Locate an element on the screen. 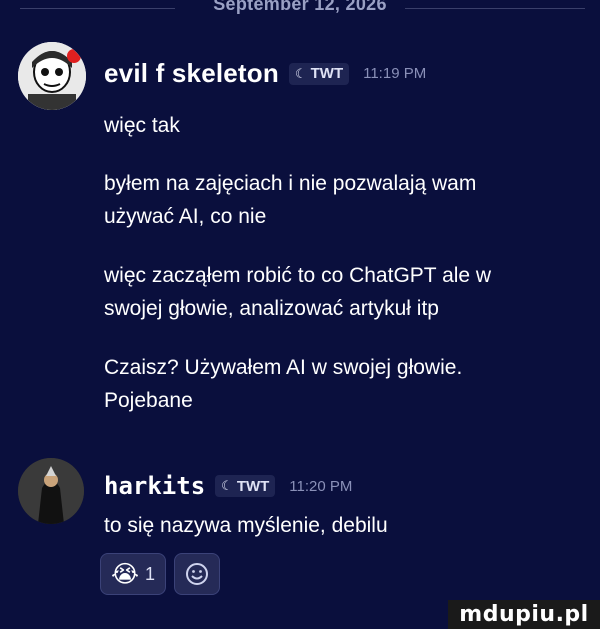  message-line: Czaisz? Używałem AI w swojej głowie. is located at coordinates (283, 367).